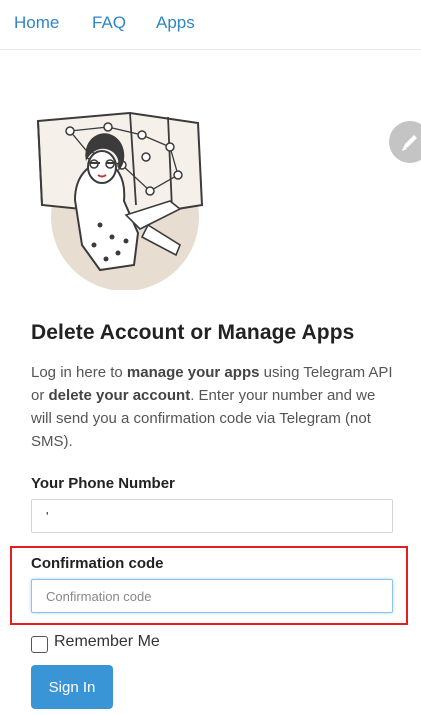 Image resolution: width=421 pixels, height=715 pixels. I want to click on sign-in-button: Sign In, so click(72, 687).